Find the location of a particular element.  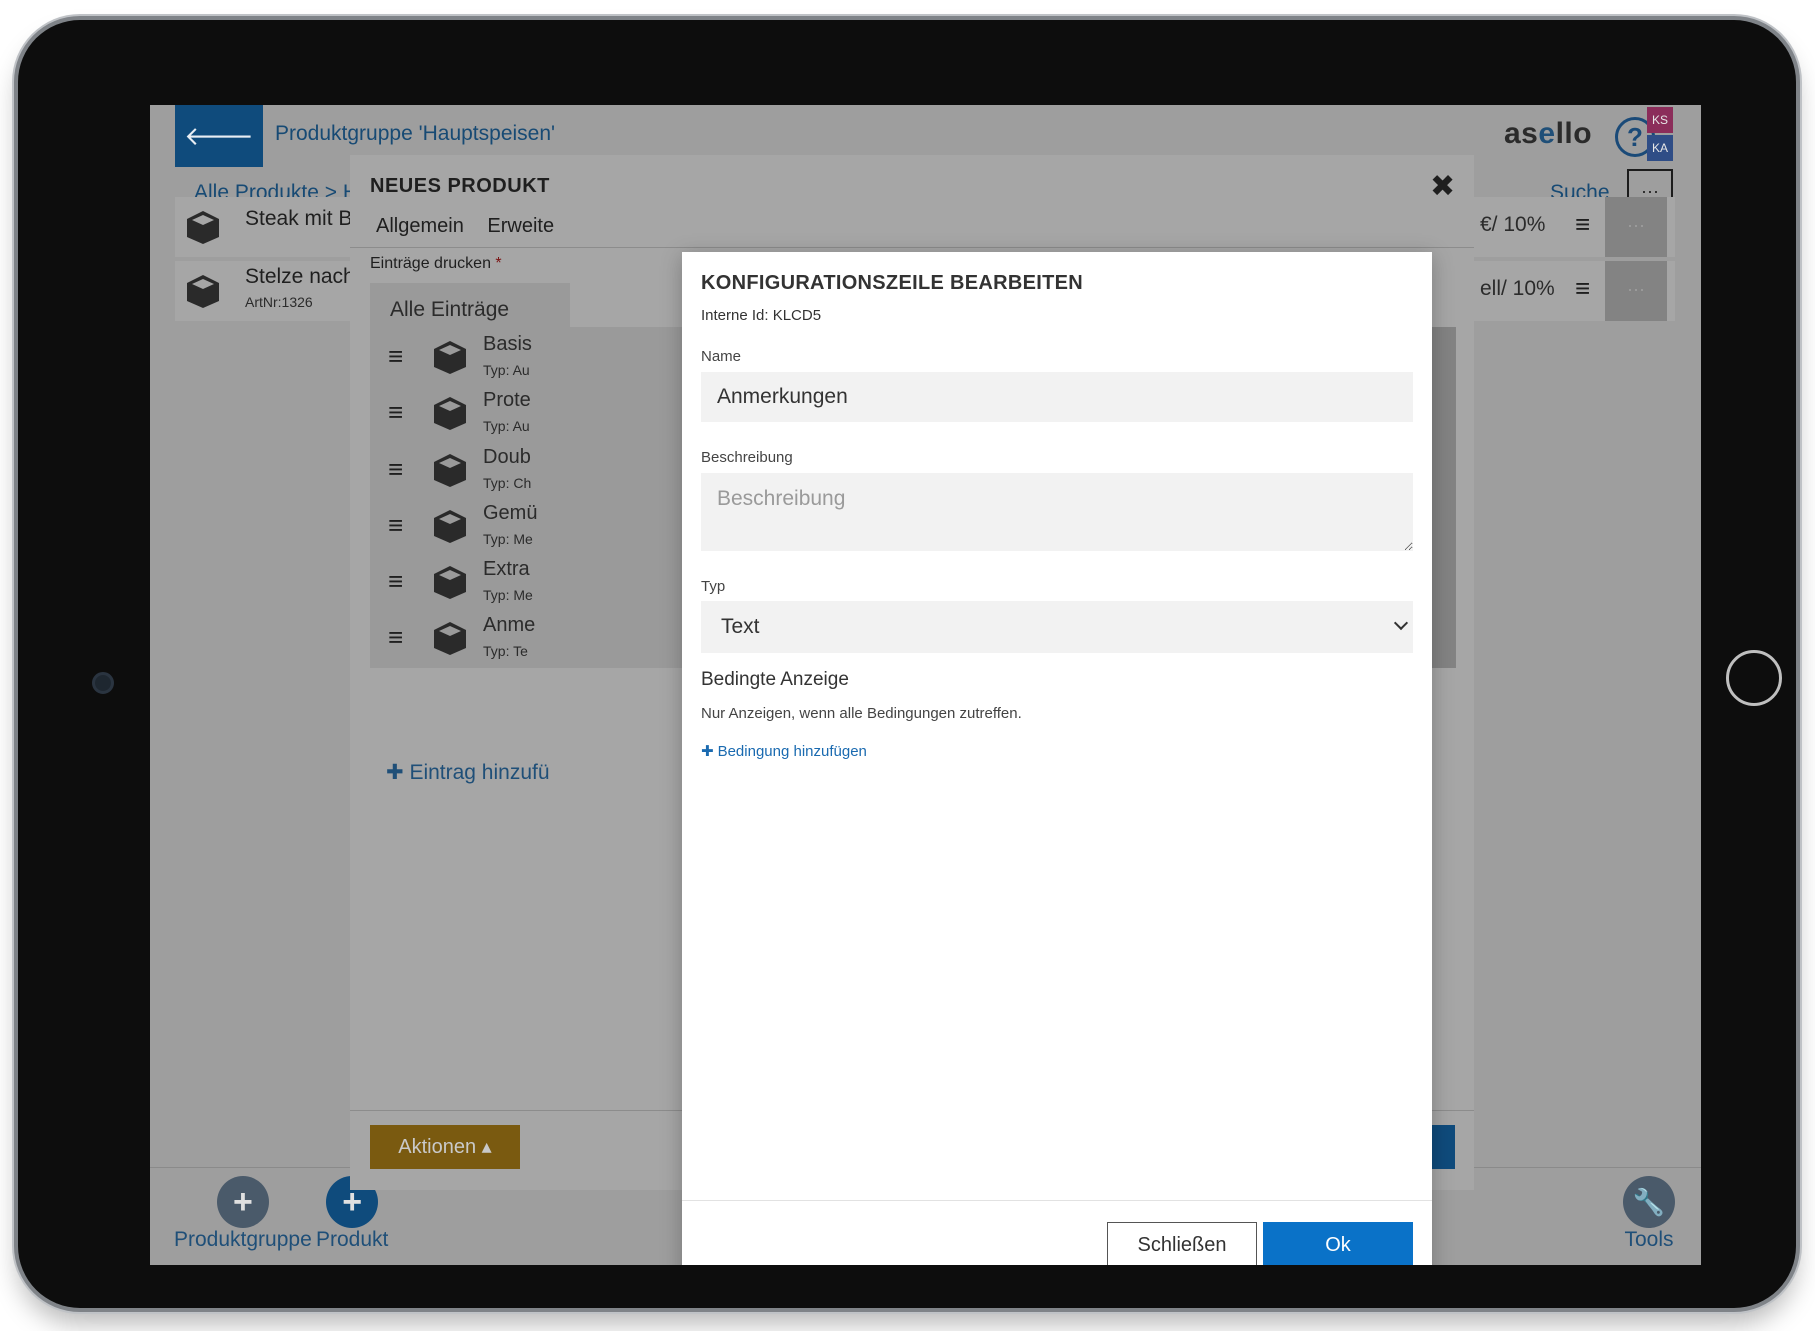

caret-up-icon: ▴ is located at coordinates (486, 1147).